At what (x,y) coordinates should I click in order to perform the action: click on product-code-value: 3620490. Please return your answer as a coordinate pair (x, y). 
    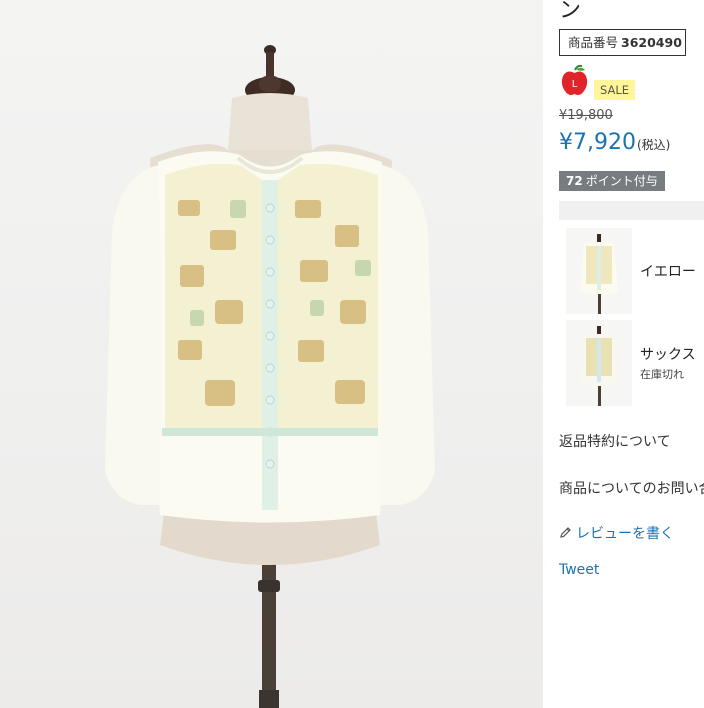
    Looking at the image, I should click on (651, 42).